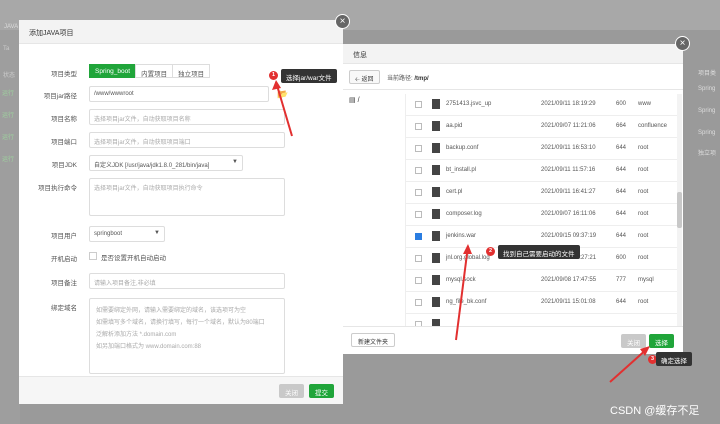 The width and height of the screenshot is (720, 424). Describe the element at coordinates (621, 258) in the screenshot. I see `file-permission: 600` at that location.